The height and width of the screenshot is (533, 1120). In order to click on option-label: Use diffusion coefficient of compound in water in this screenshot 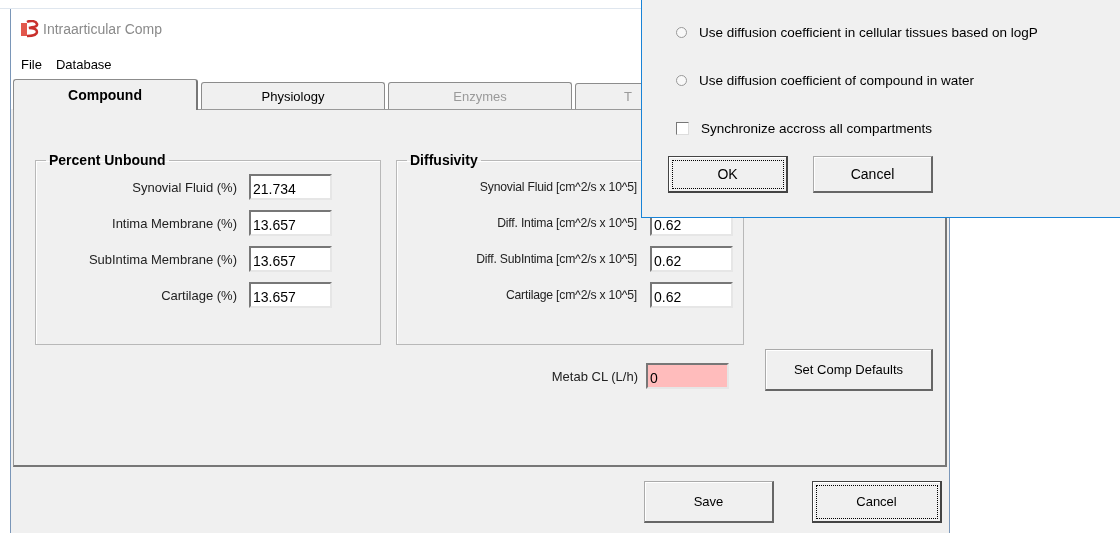, I will do `click(836, 80)`.